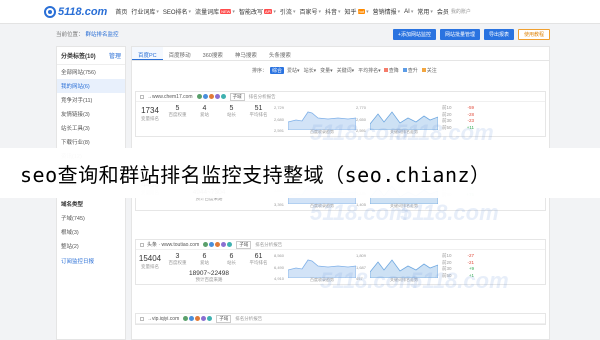 Image resolution: width=600 pixels, height=340 pixels. I want to click on filter-option-label: 站长, so click(308, 70).